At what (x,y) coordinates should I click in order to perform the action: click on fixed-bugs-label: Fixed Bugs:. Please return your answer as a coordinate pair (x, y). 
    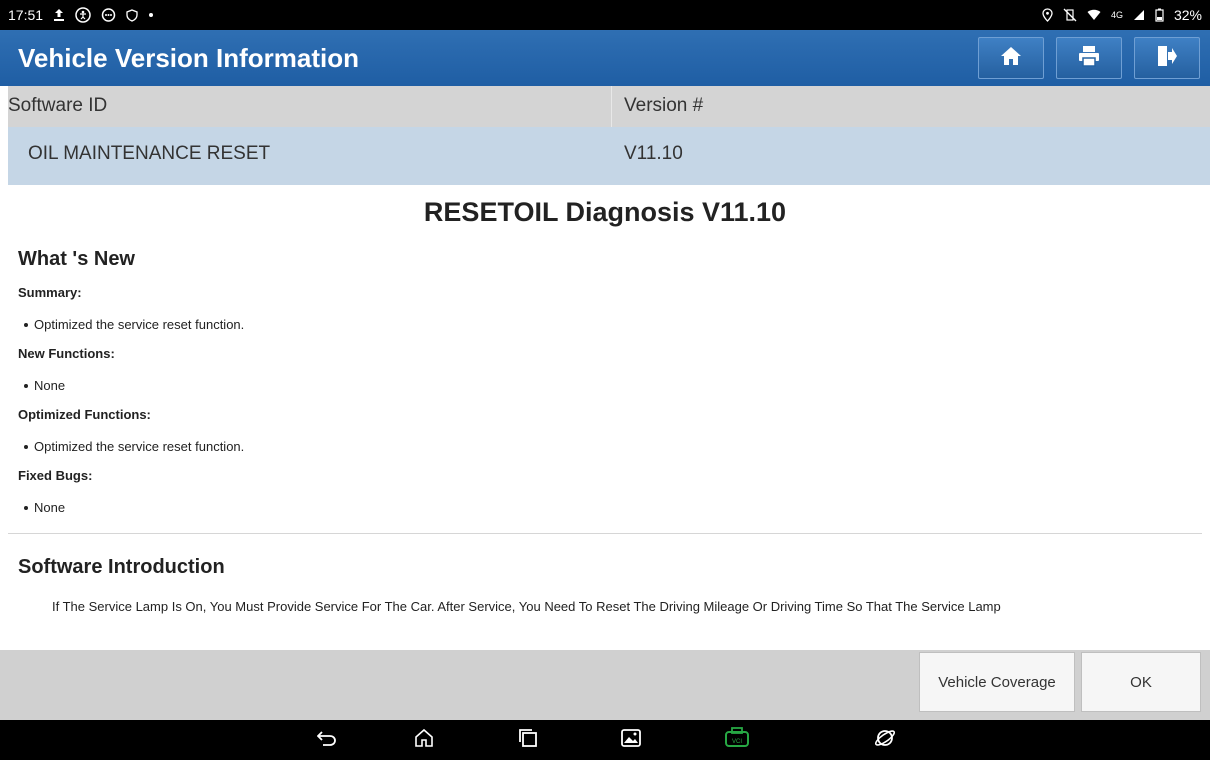
    Looking at the image, I should click on (55, 475).